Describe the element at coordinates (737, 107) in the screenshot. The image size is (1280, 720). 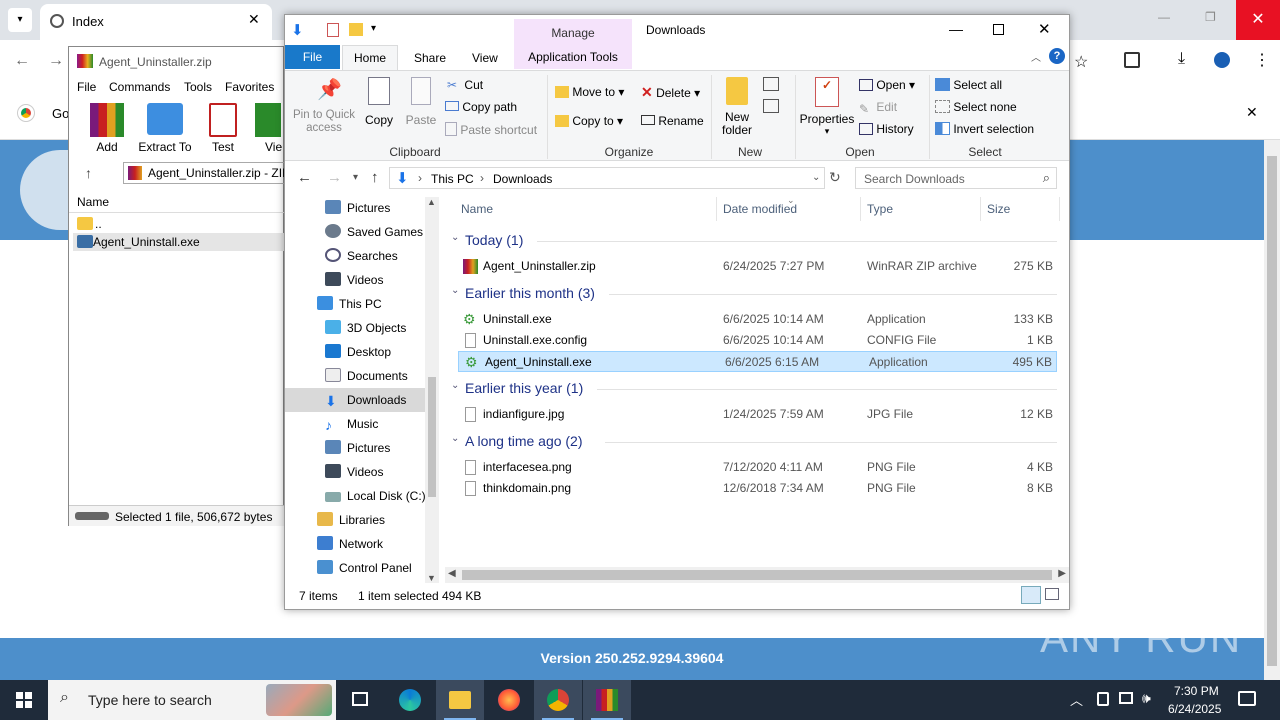
I see `new-folder-button: New folder` at that location.